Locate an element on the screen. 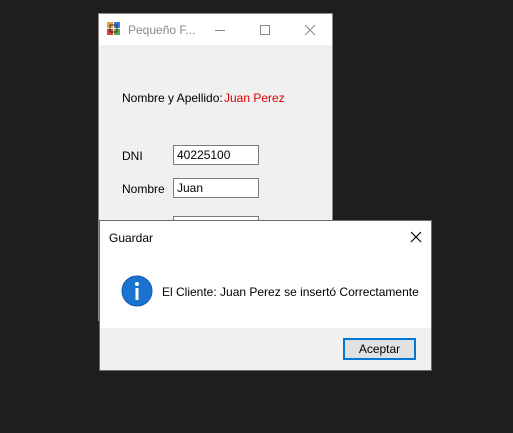 This screenshot has width=513, height=433. maximize-icon is located at coordinates (265, 30).